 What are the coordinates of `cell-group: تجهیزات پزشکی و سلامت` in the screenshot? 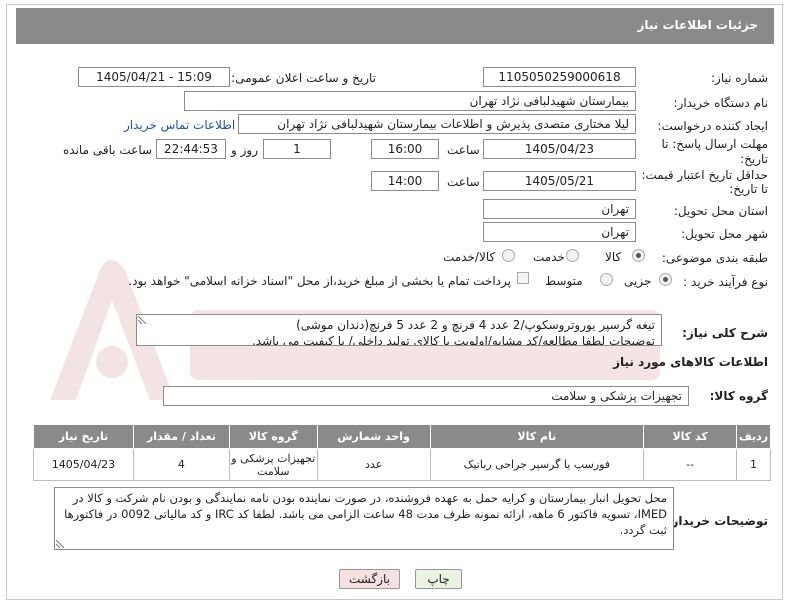 It's located at (273, 464).